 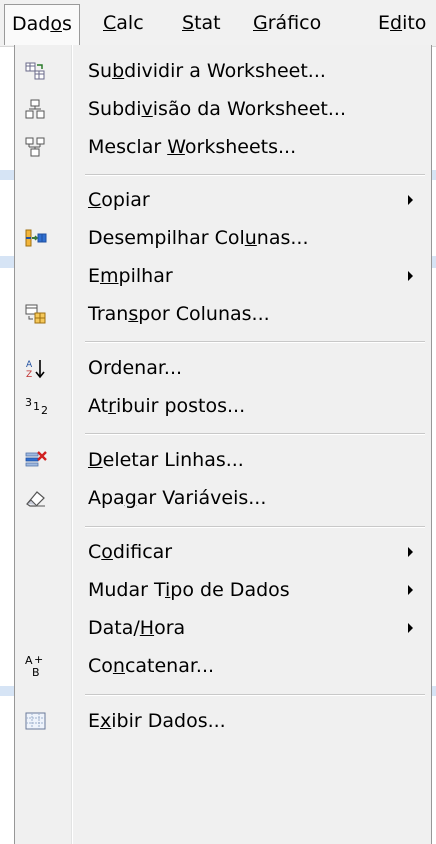 I want to click on svg-text: 3, so click(x=28, y=402).